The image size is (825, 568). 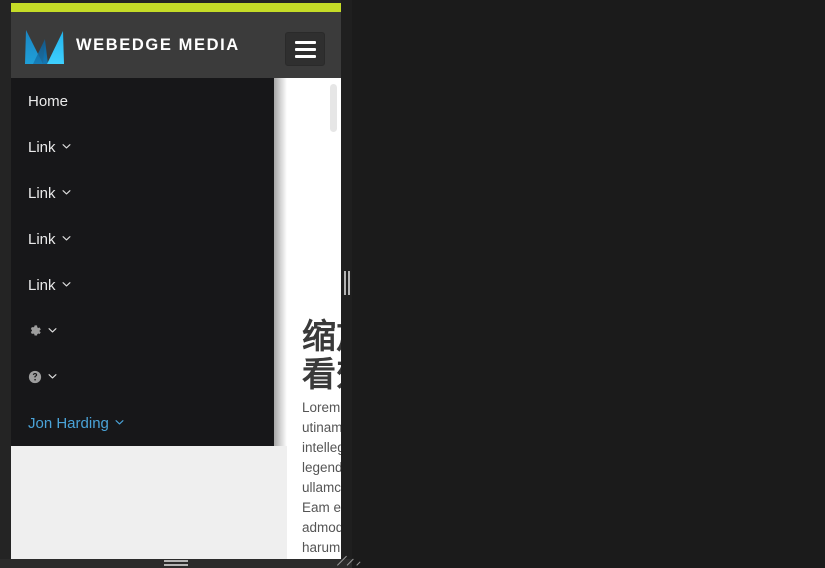 What do you see at coordinates (142, 377) in the screenshot?
I see `nav-item-help` at bounding box center [142, 377].